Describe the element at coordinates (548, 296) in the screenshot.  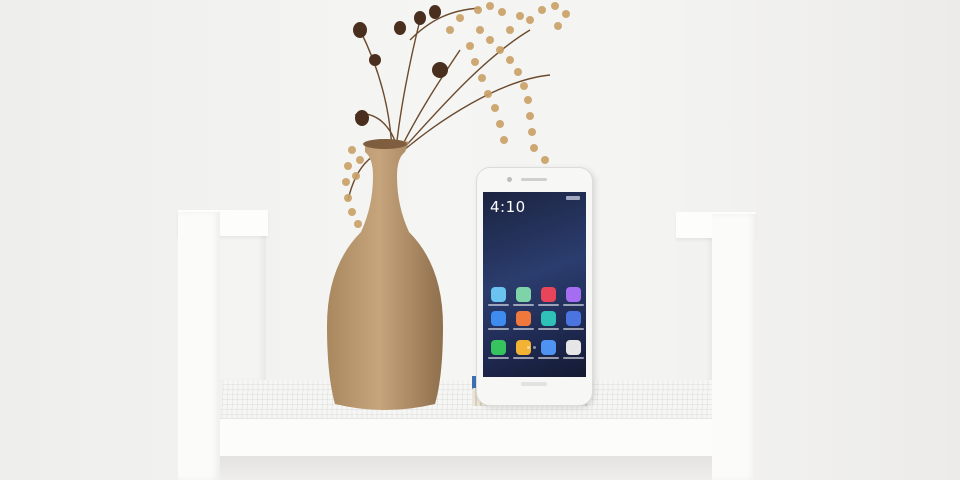
I see `music-icon` at that location.